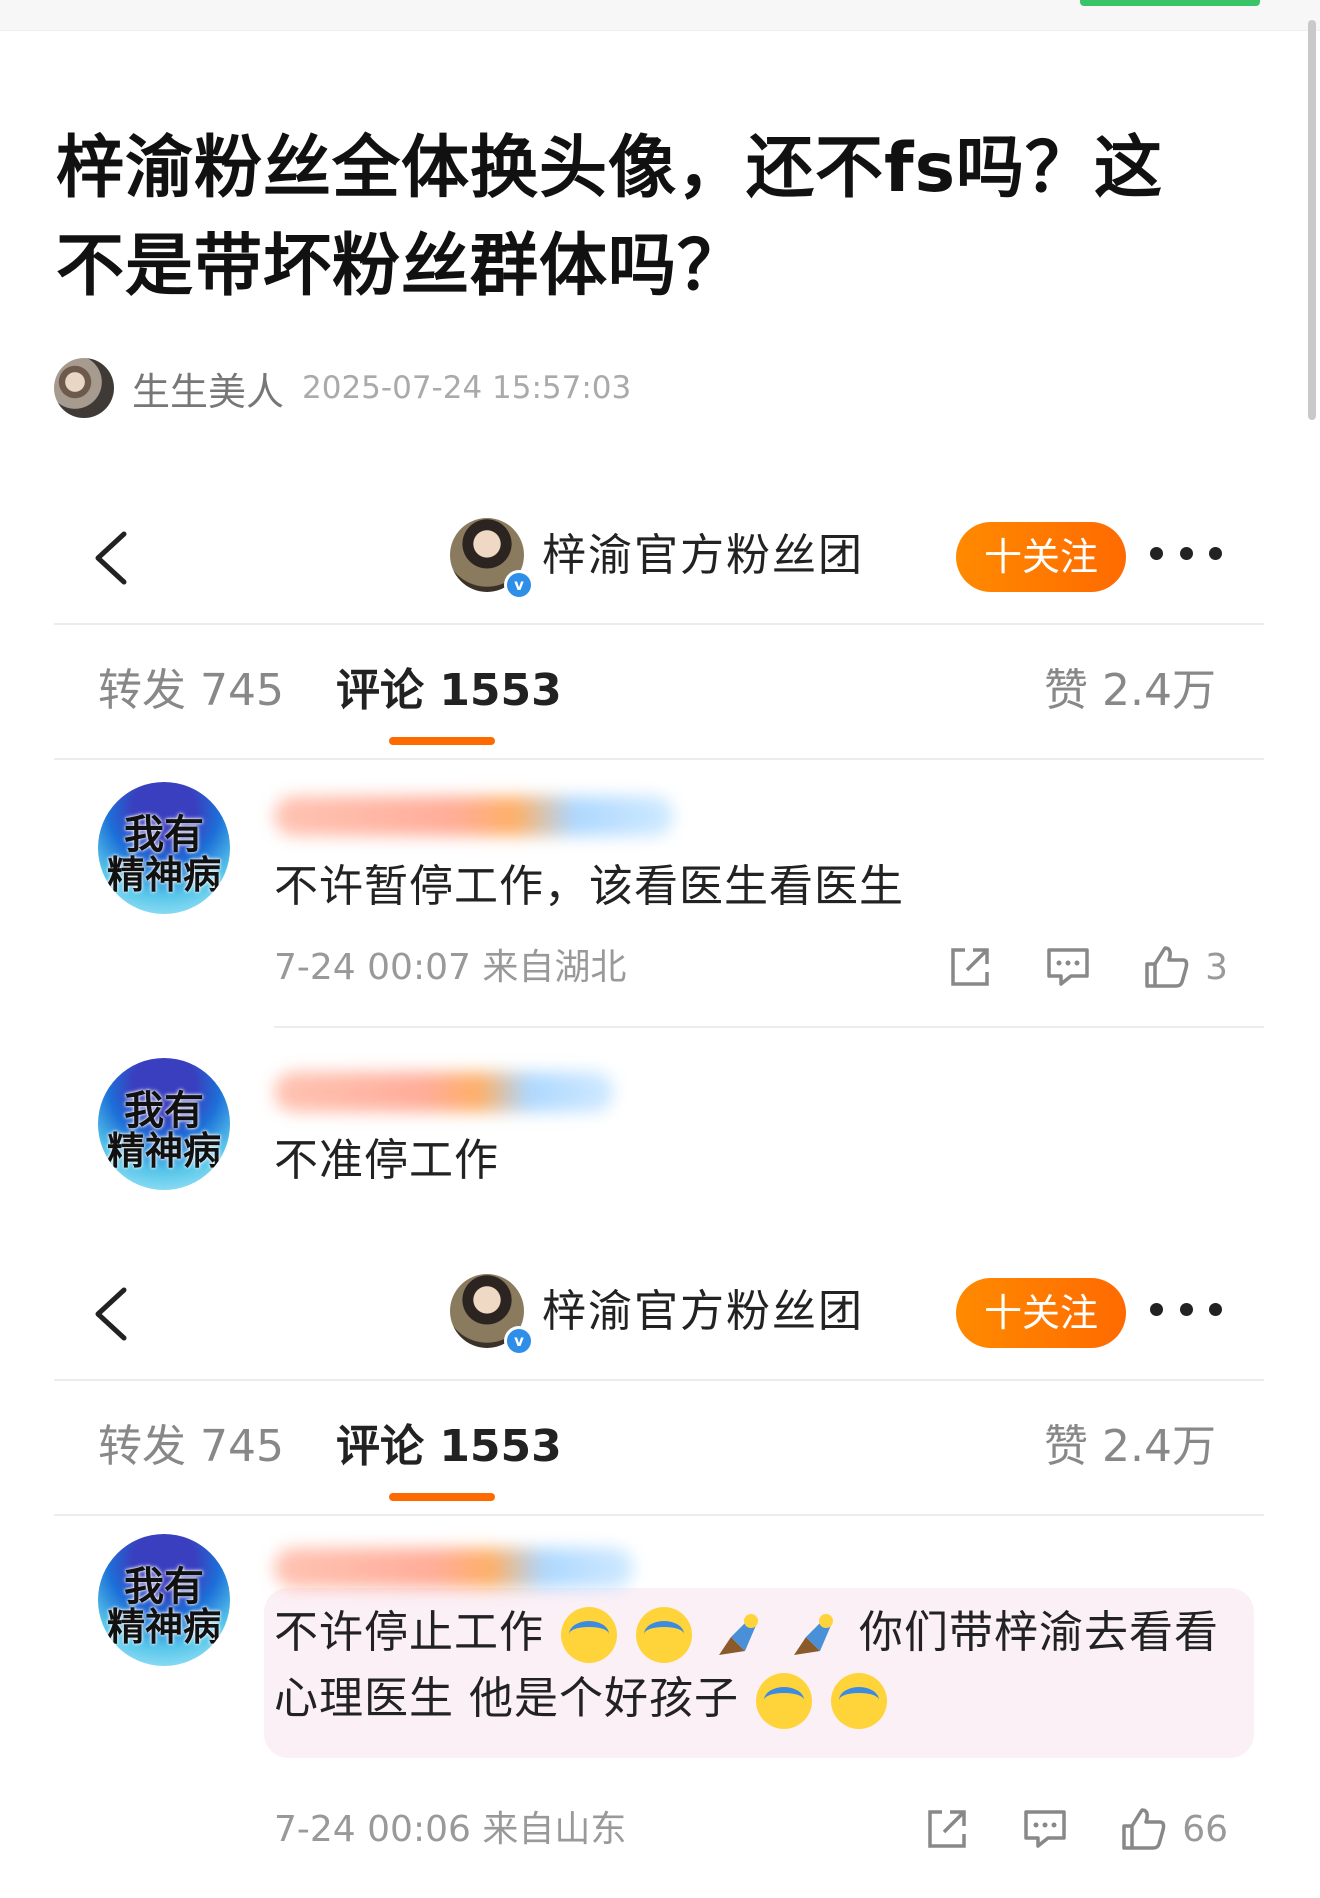 This screenshot has height=1898, width=1320. What do you see at coordinates (84, 388) in the screenshot?
I see `author-avatar` at bounding box center [84, 388].